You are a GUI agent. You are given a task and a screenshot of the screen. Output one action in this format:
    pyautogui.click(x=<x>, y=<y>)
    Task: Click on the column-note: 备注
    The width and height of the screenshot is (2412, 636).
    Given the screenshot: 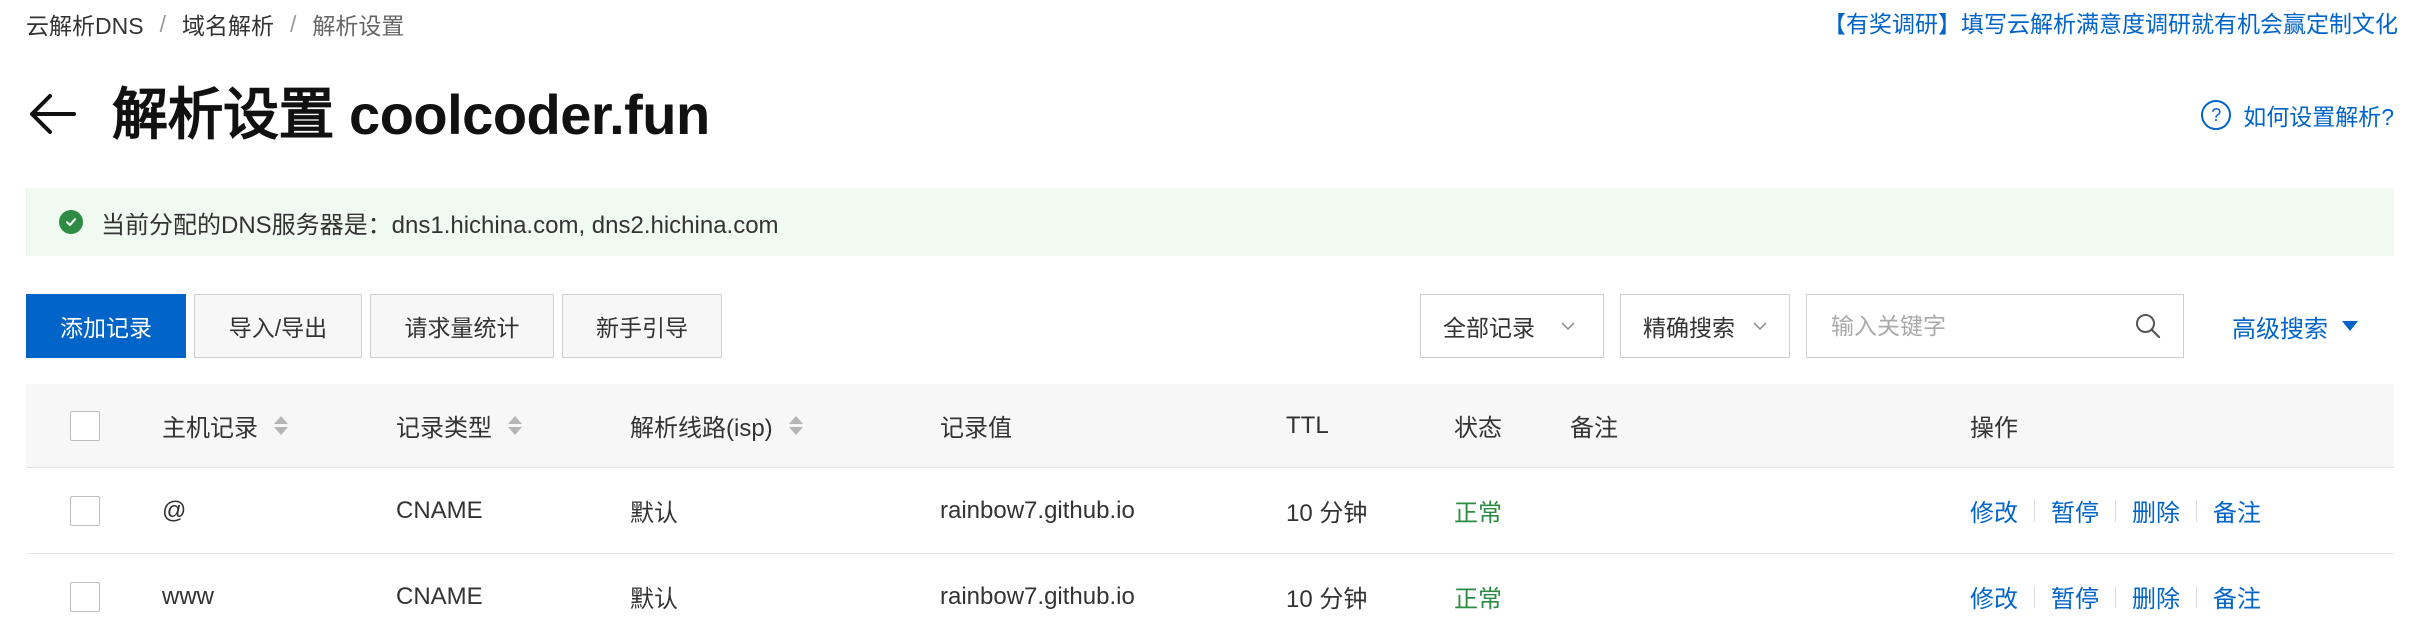 What is the action you would take?
    pyautogui.click(x=1594, y=428)
    